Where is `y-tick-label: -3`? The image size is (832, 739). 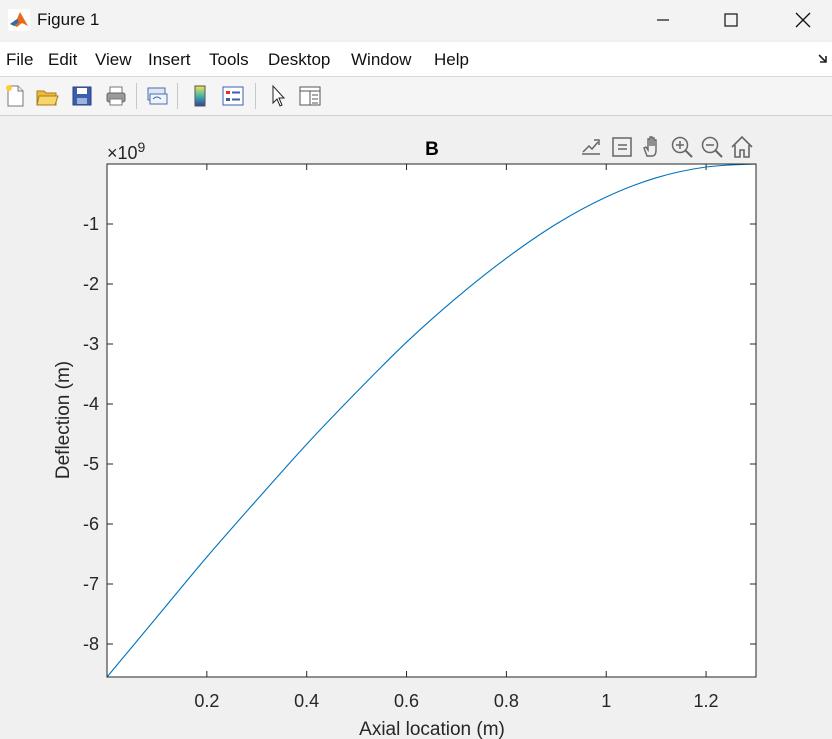 y-tick-label: -3 is located at coordinates (91, 344).